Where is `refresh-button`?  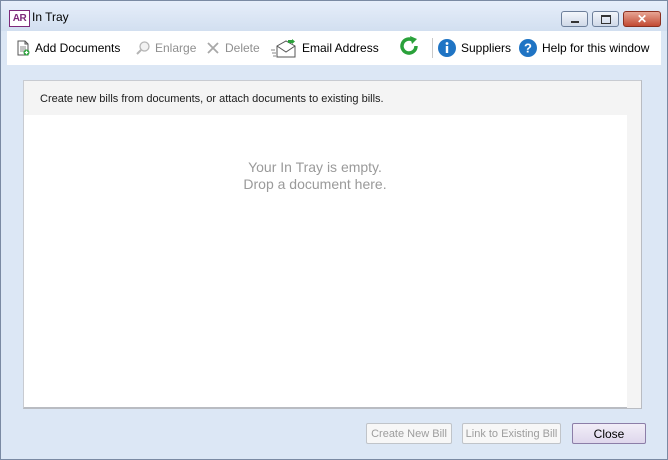 refresh-button is located at coordinates (409, 46).